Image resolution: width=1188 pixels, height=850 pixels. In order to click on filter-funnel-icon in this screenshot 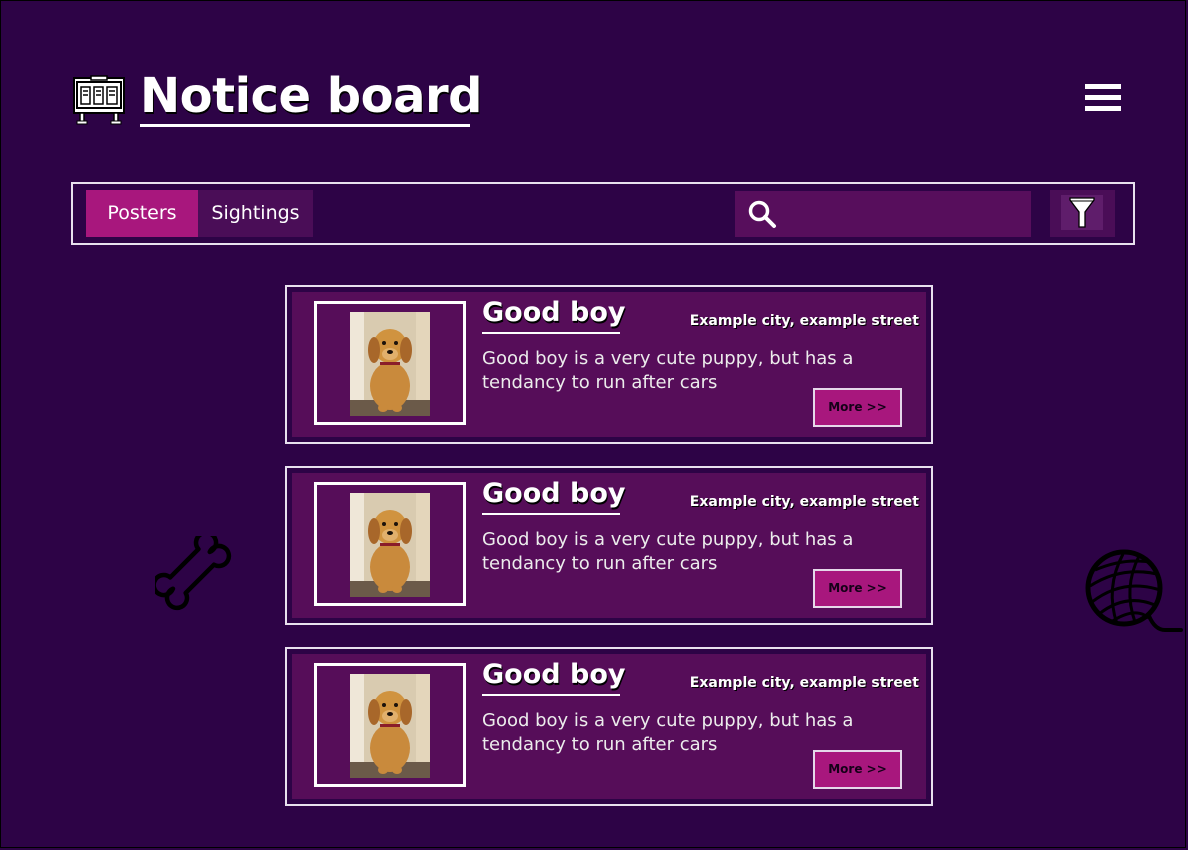, I will do `click(1082, 212)`.